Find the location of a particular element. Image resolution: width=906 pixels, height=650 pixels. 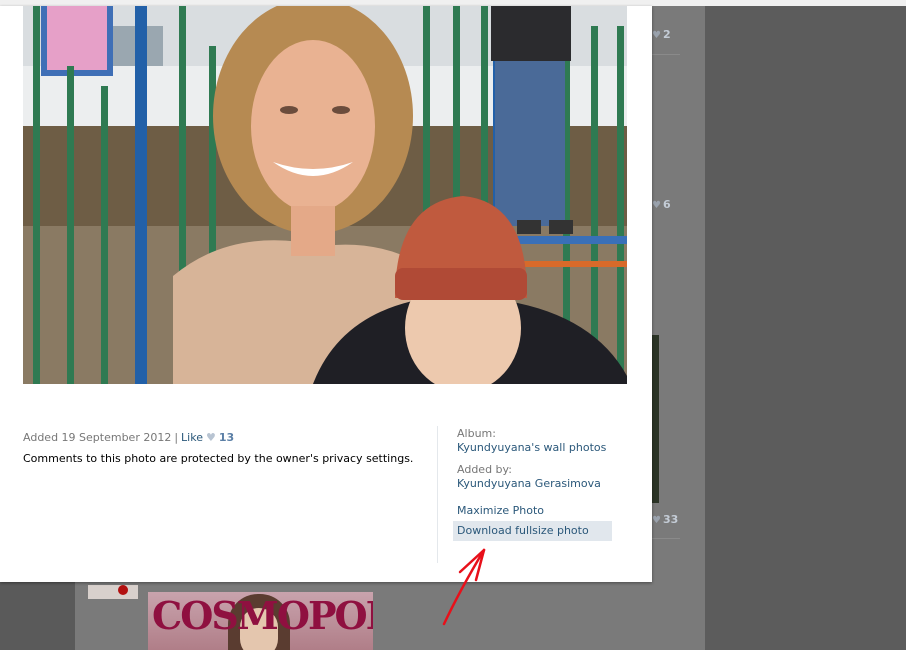

download-fullsize-button: Download fullsize photo is located at coordinates (532, 531).